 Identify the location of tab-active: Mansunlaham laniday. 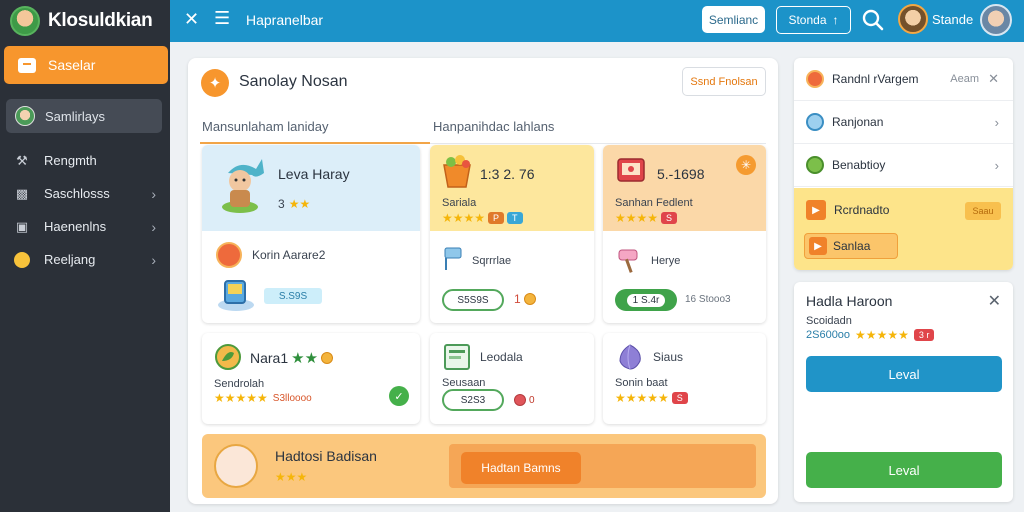
(265, 126).